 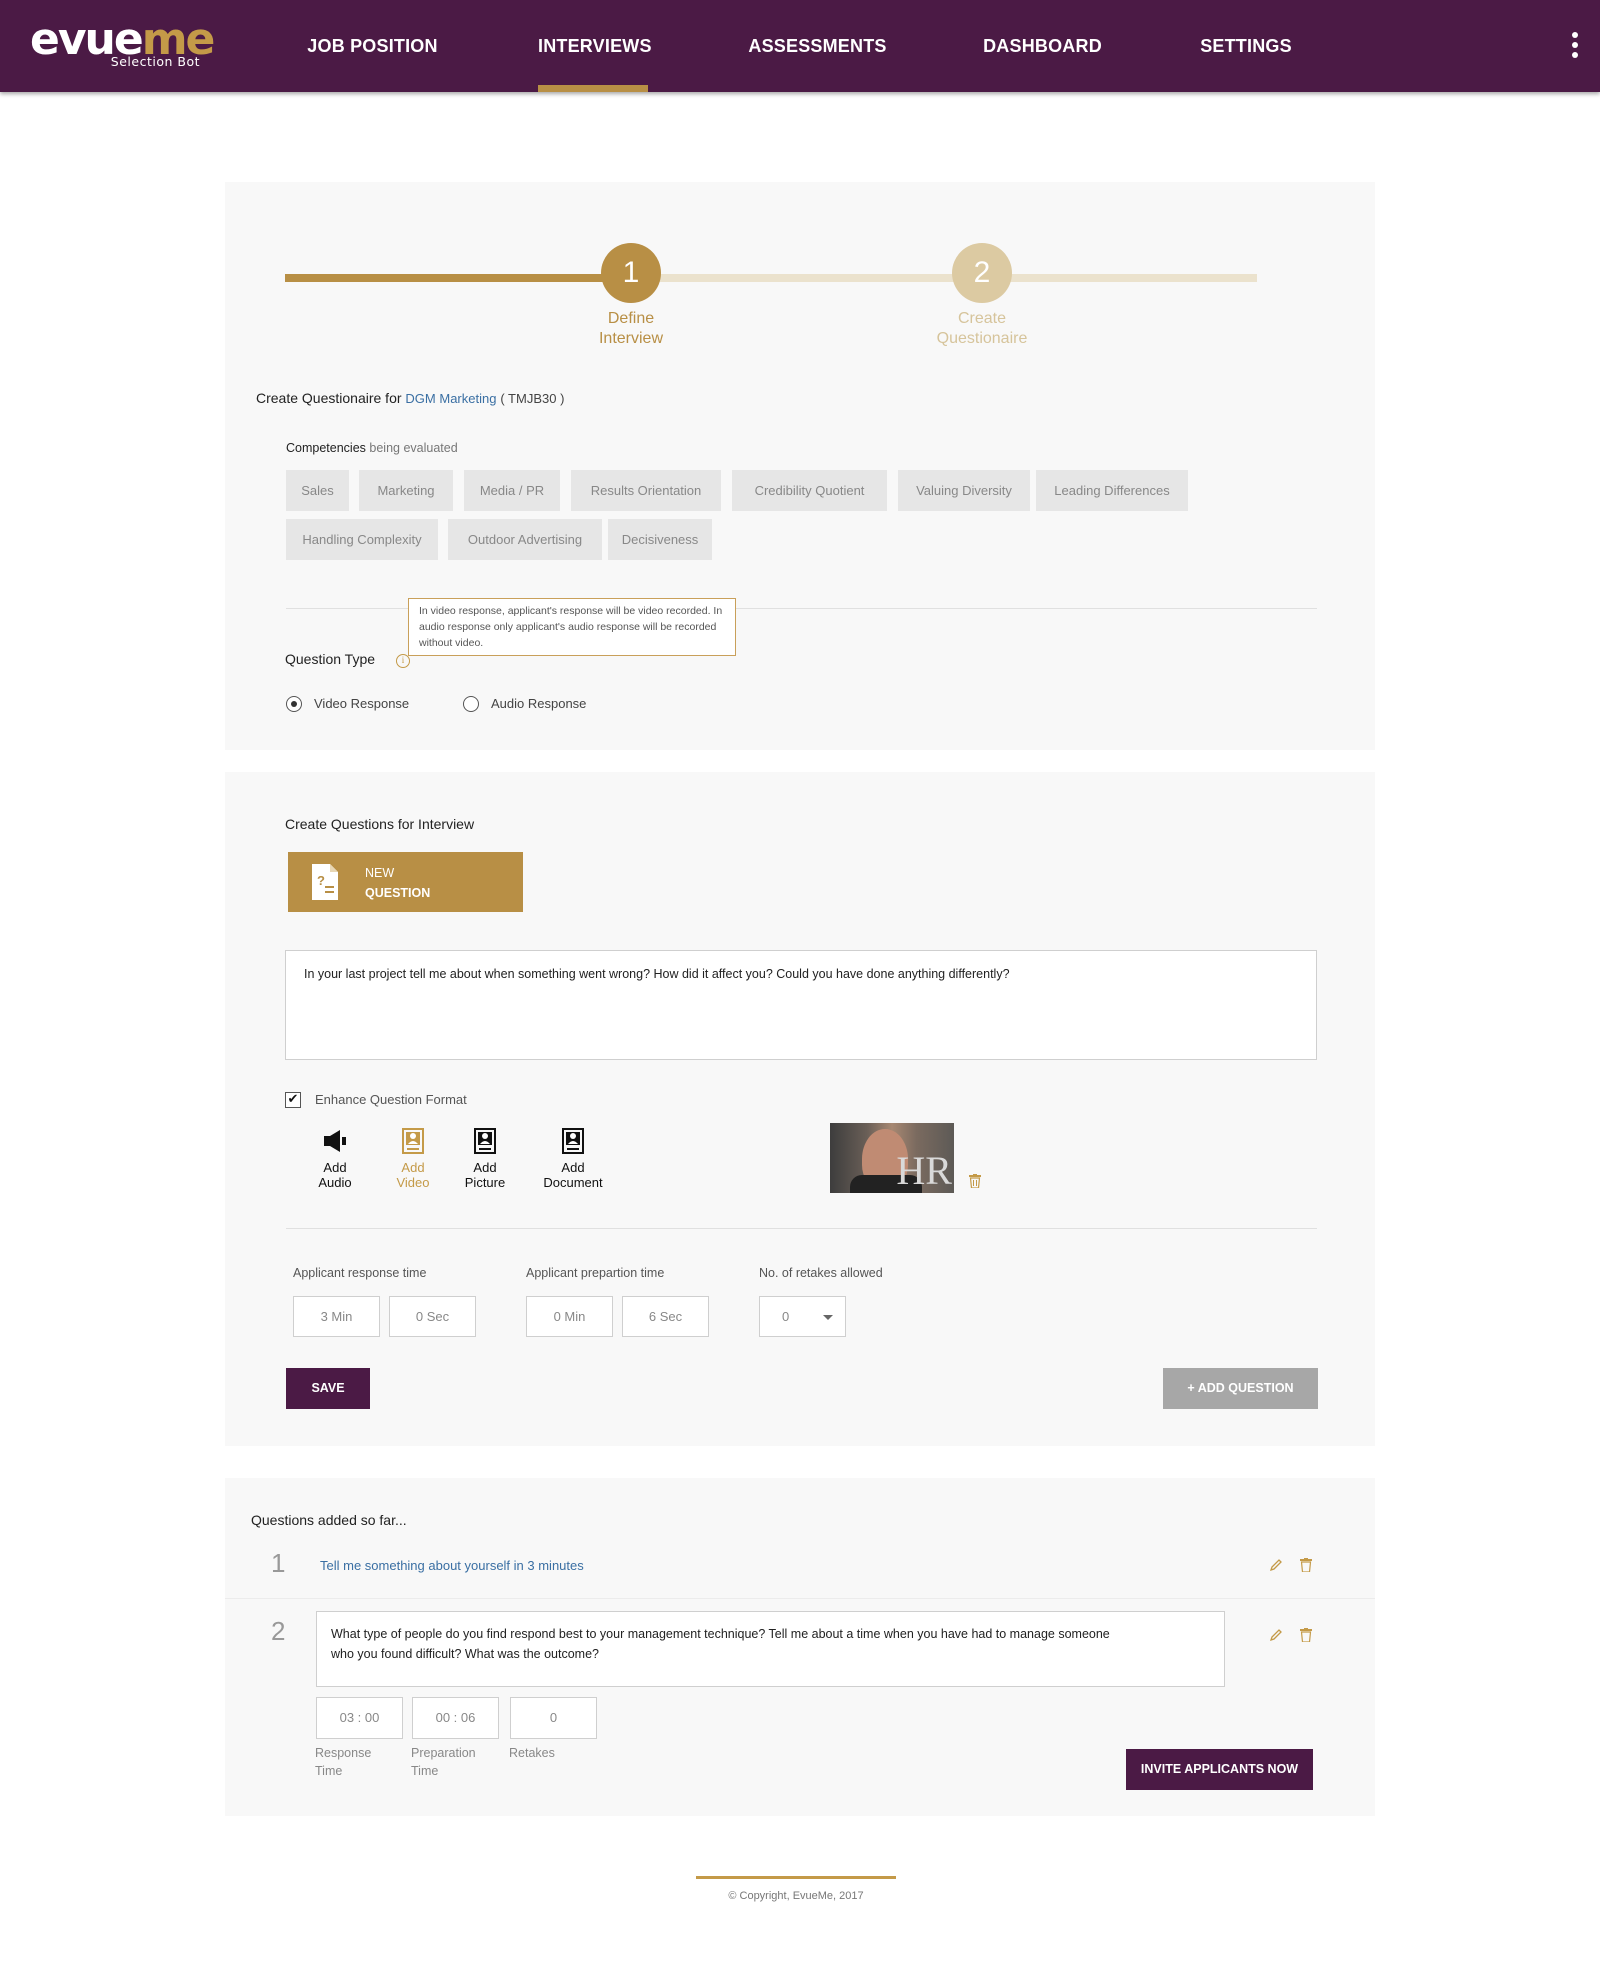 I want to click on step-1-circle: 1, so click(x=631, y=273).